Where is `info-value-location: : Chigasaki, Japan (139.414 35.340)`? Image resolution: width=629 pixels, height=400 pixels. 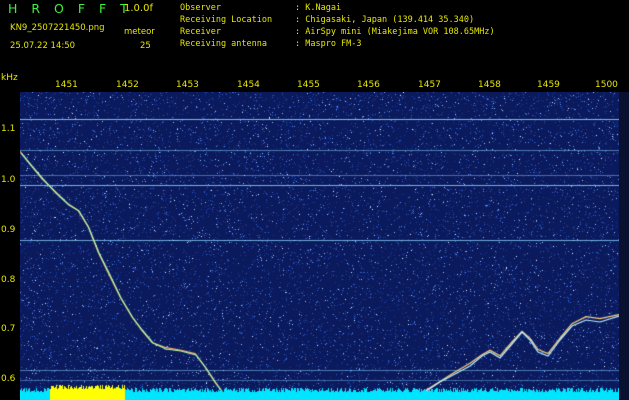
info-value-location: : Chigasaki, Japan (139.414 35.340) is located at coordinates (385, 20).